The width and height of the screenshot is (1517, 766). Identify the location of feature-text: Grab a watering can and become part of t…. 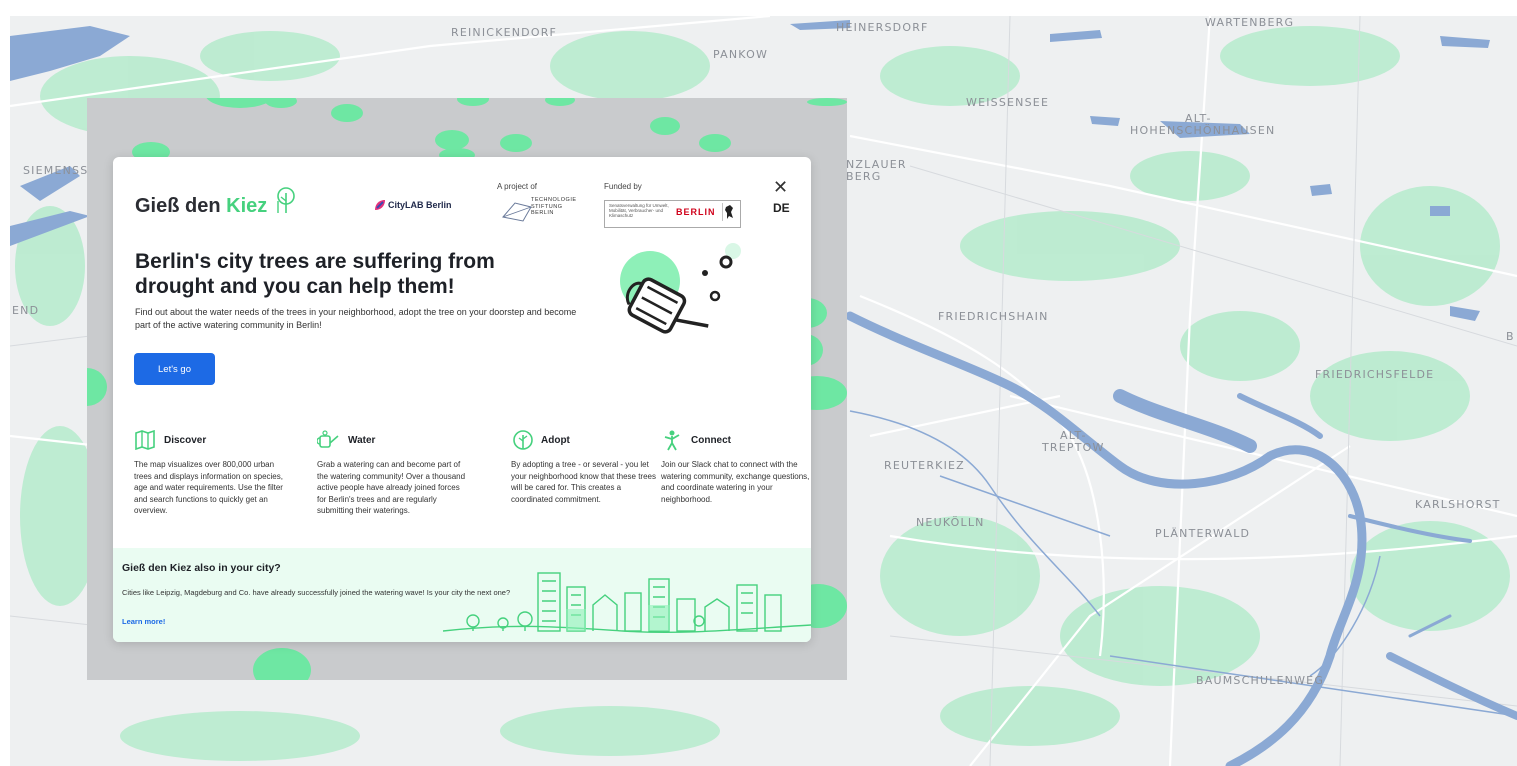
(391, 487).